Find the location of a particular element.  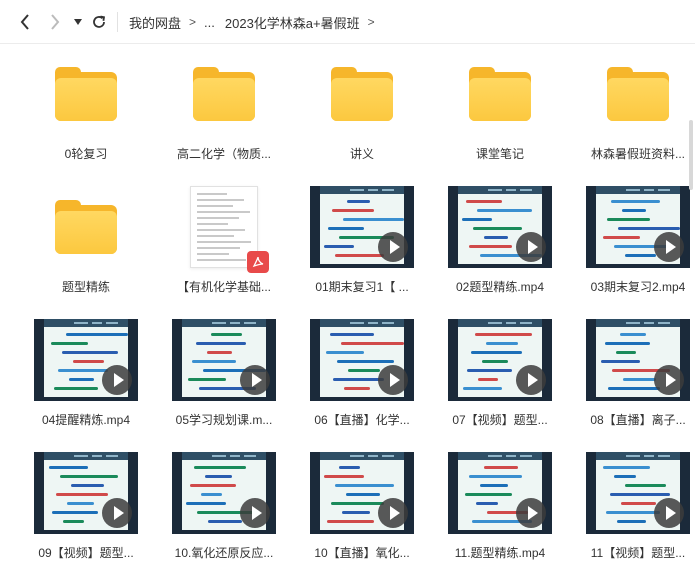

file-name: 0轮复习 is located at coordinates (86, 154).